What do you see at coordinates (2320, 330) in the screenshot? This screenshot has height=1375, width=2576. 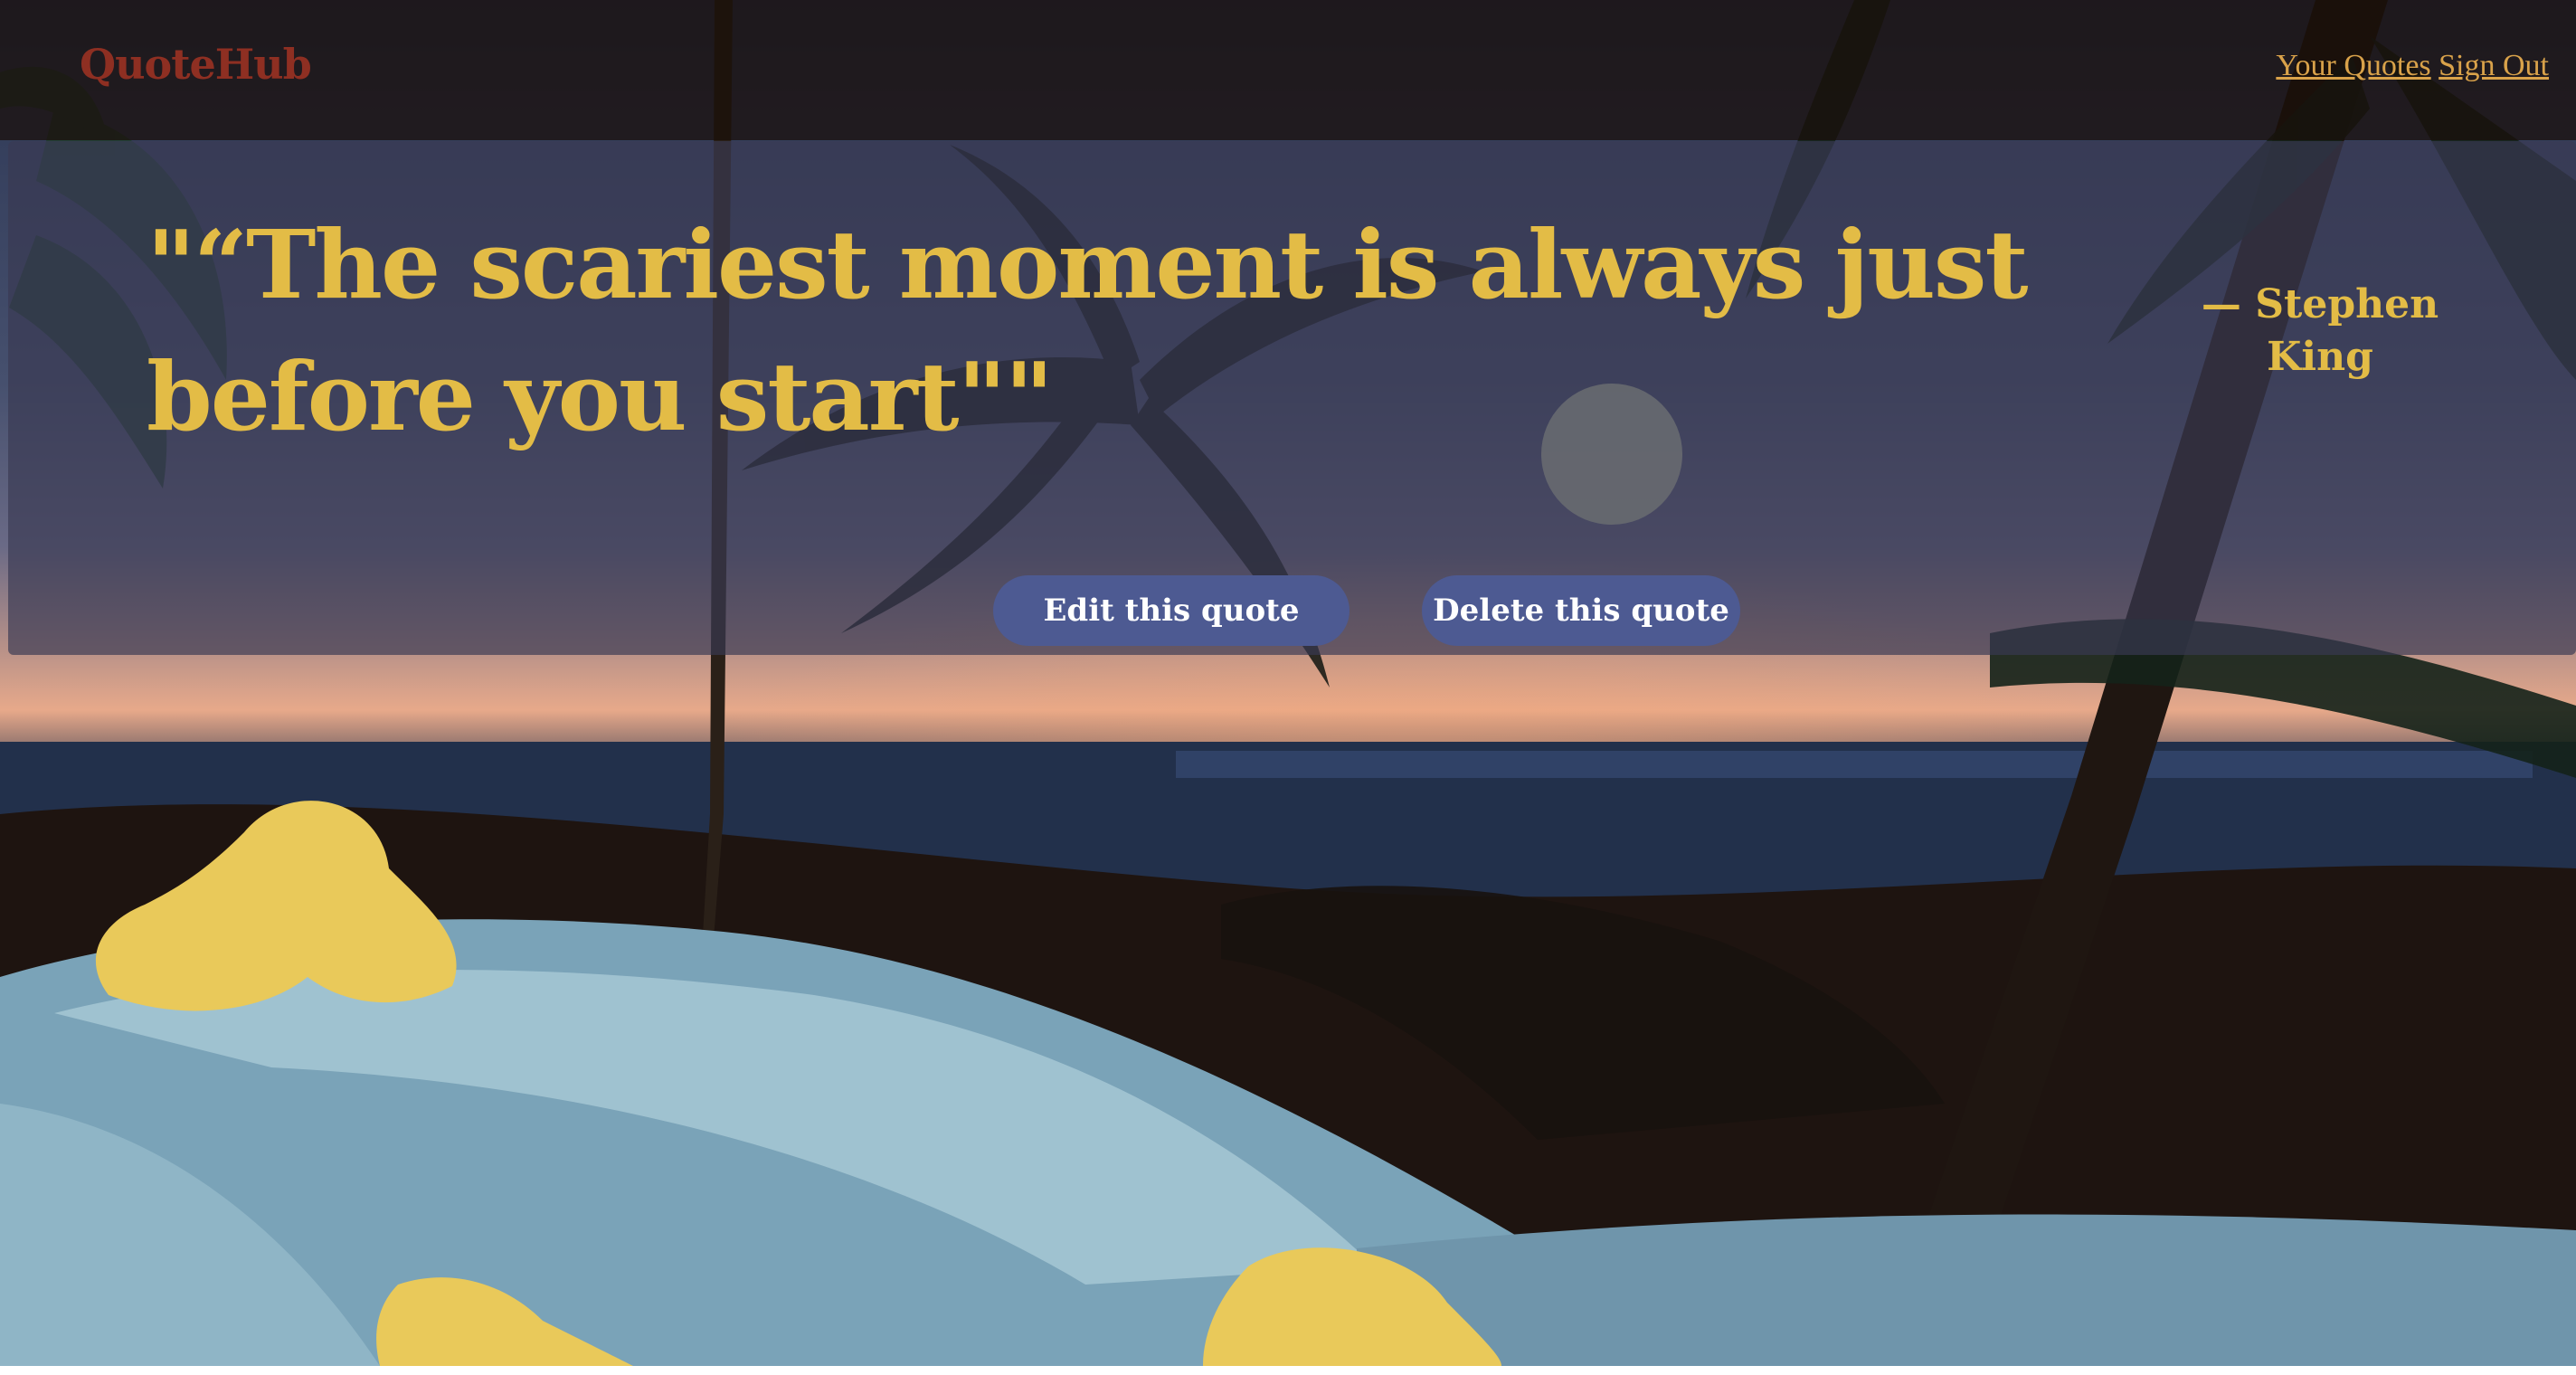 I see `quote-author: — Stephen King` at bounding box center [2320, 330].